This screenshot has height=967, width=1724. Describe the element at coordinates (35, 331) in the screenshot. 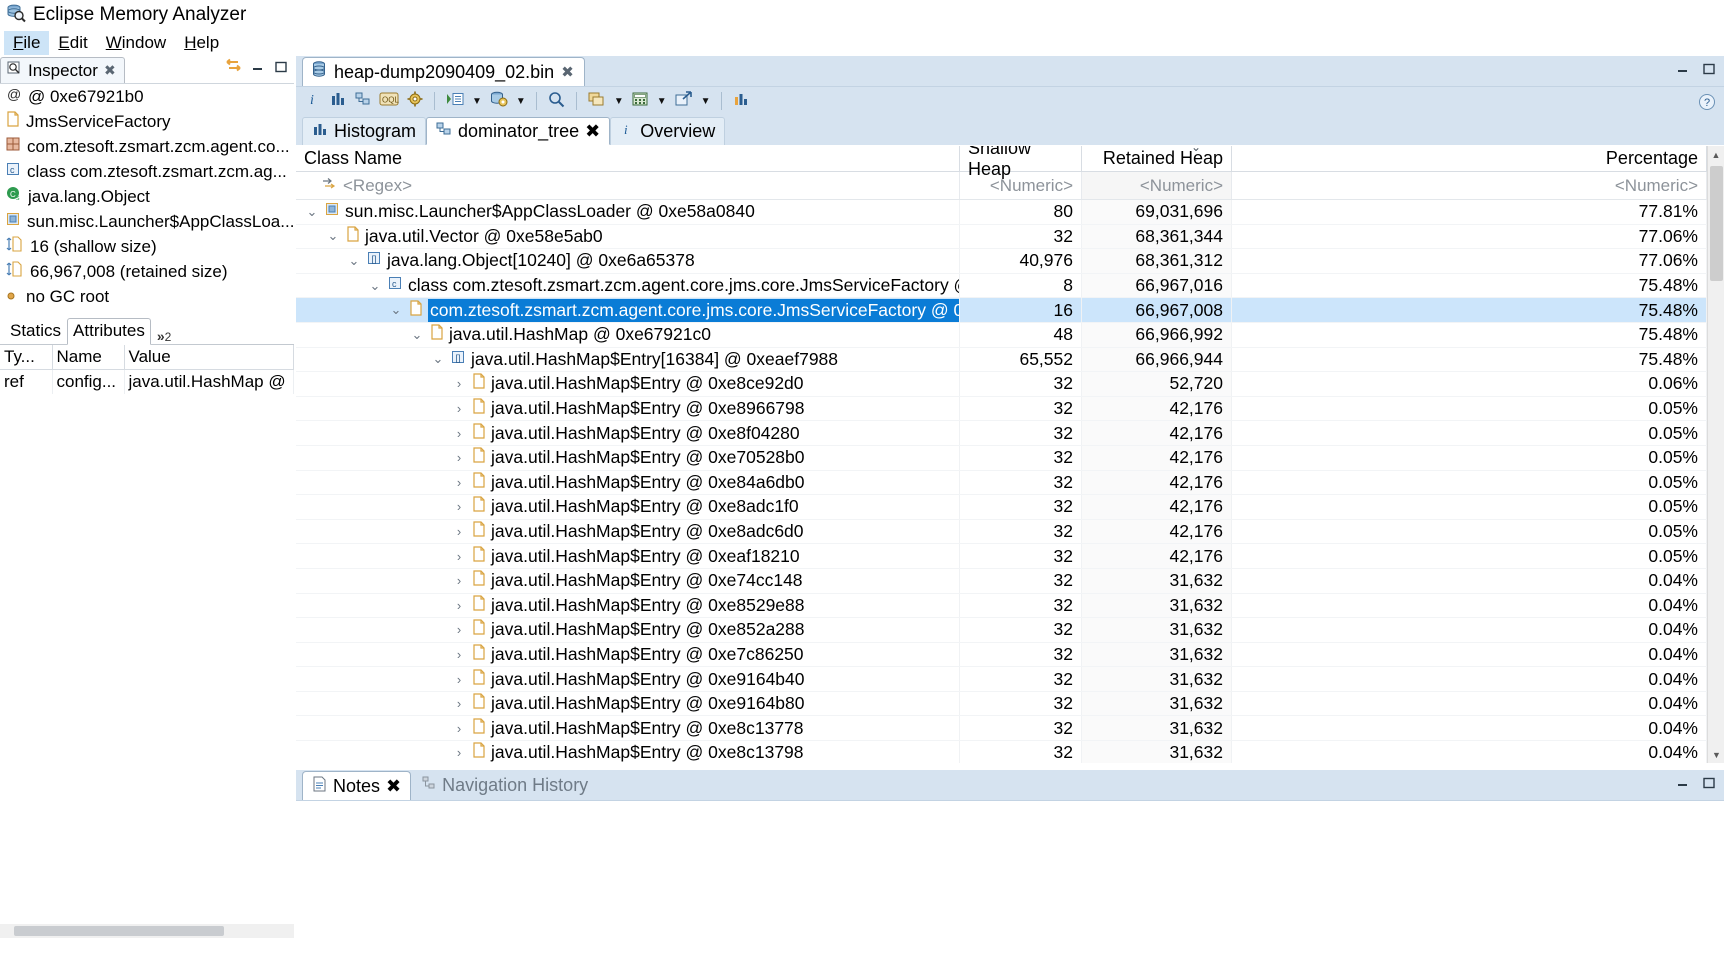

I see `tab-statics: Statics` at that location.